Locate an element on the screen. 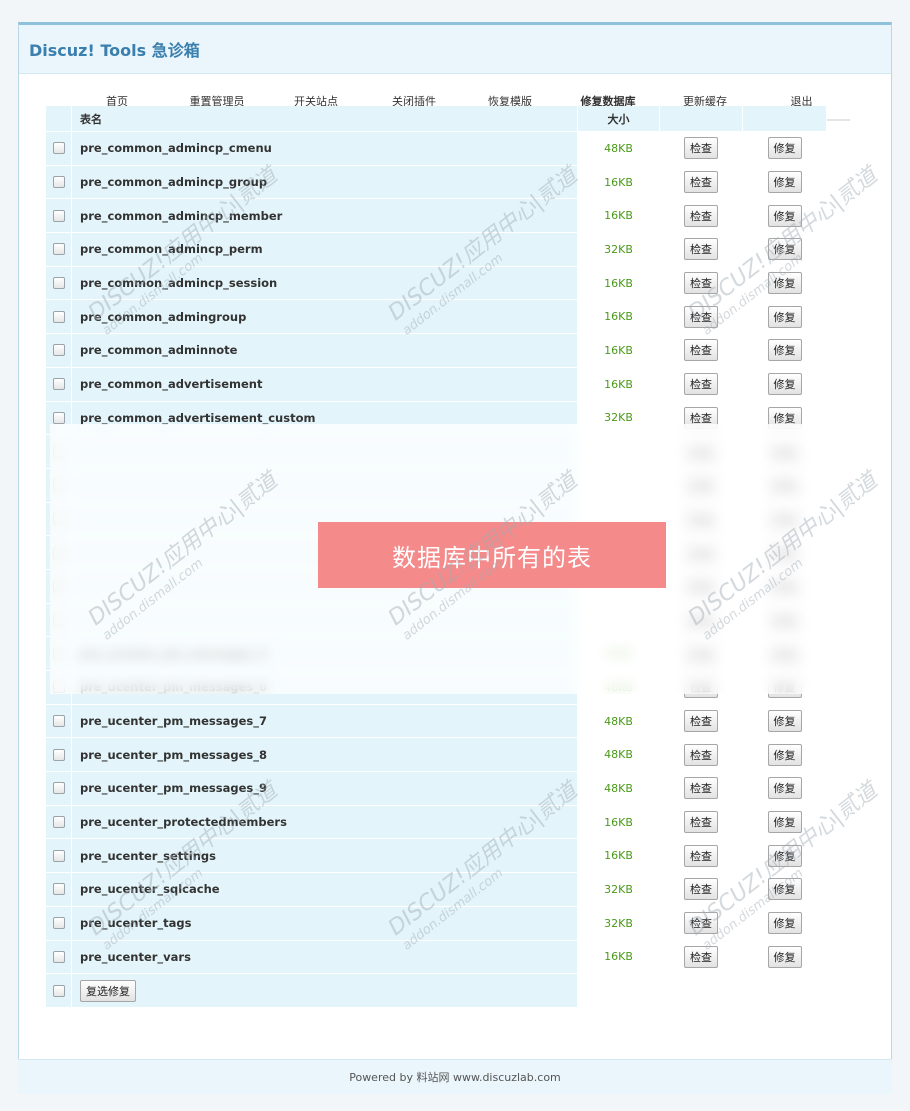 The image size is (910, 1111). footer-text: Powered by 料站网 www.discuzlab.com is located at coordinates (455, 1077).